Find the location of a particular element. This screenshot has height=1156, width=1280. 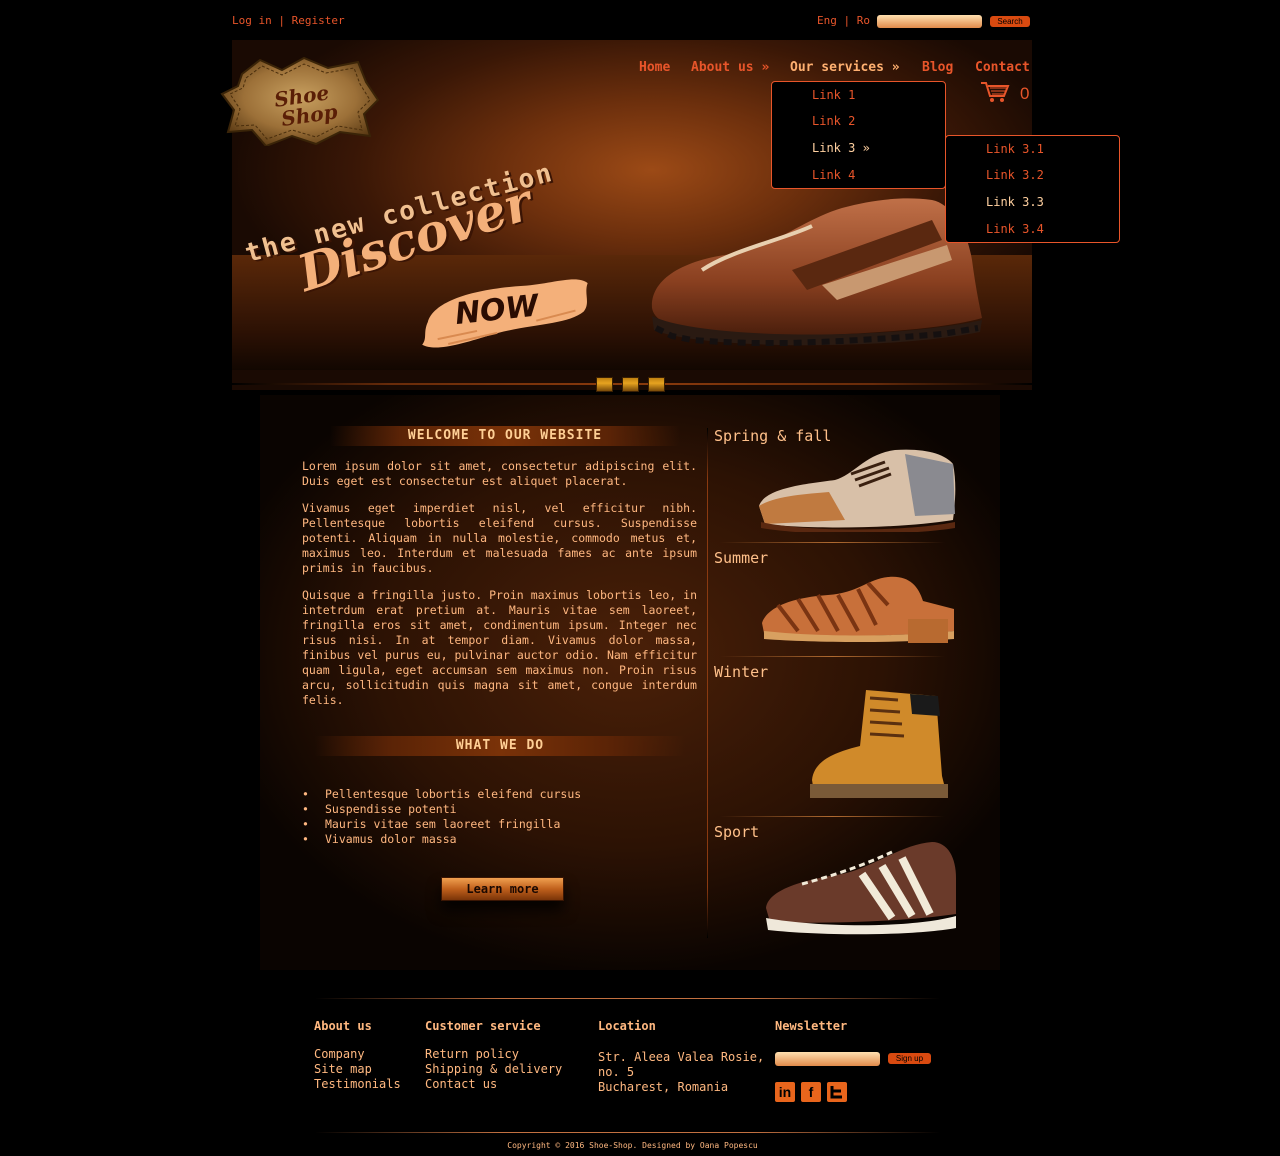

nav-contact: Contact is located at coordinates (1002, 67).